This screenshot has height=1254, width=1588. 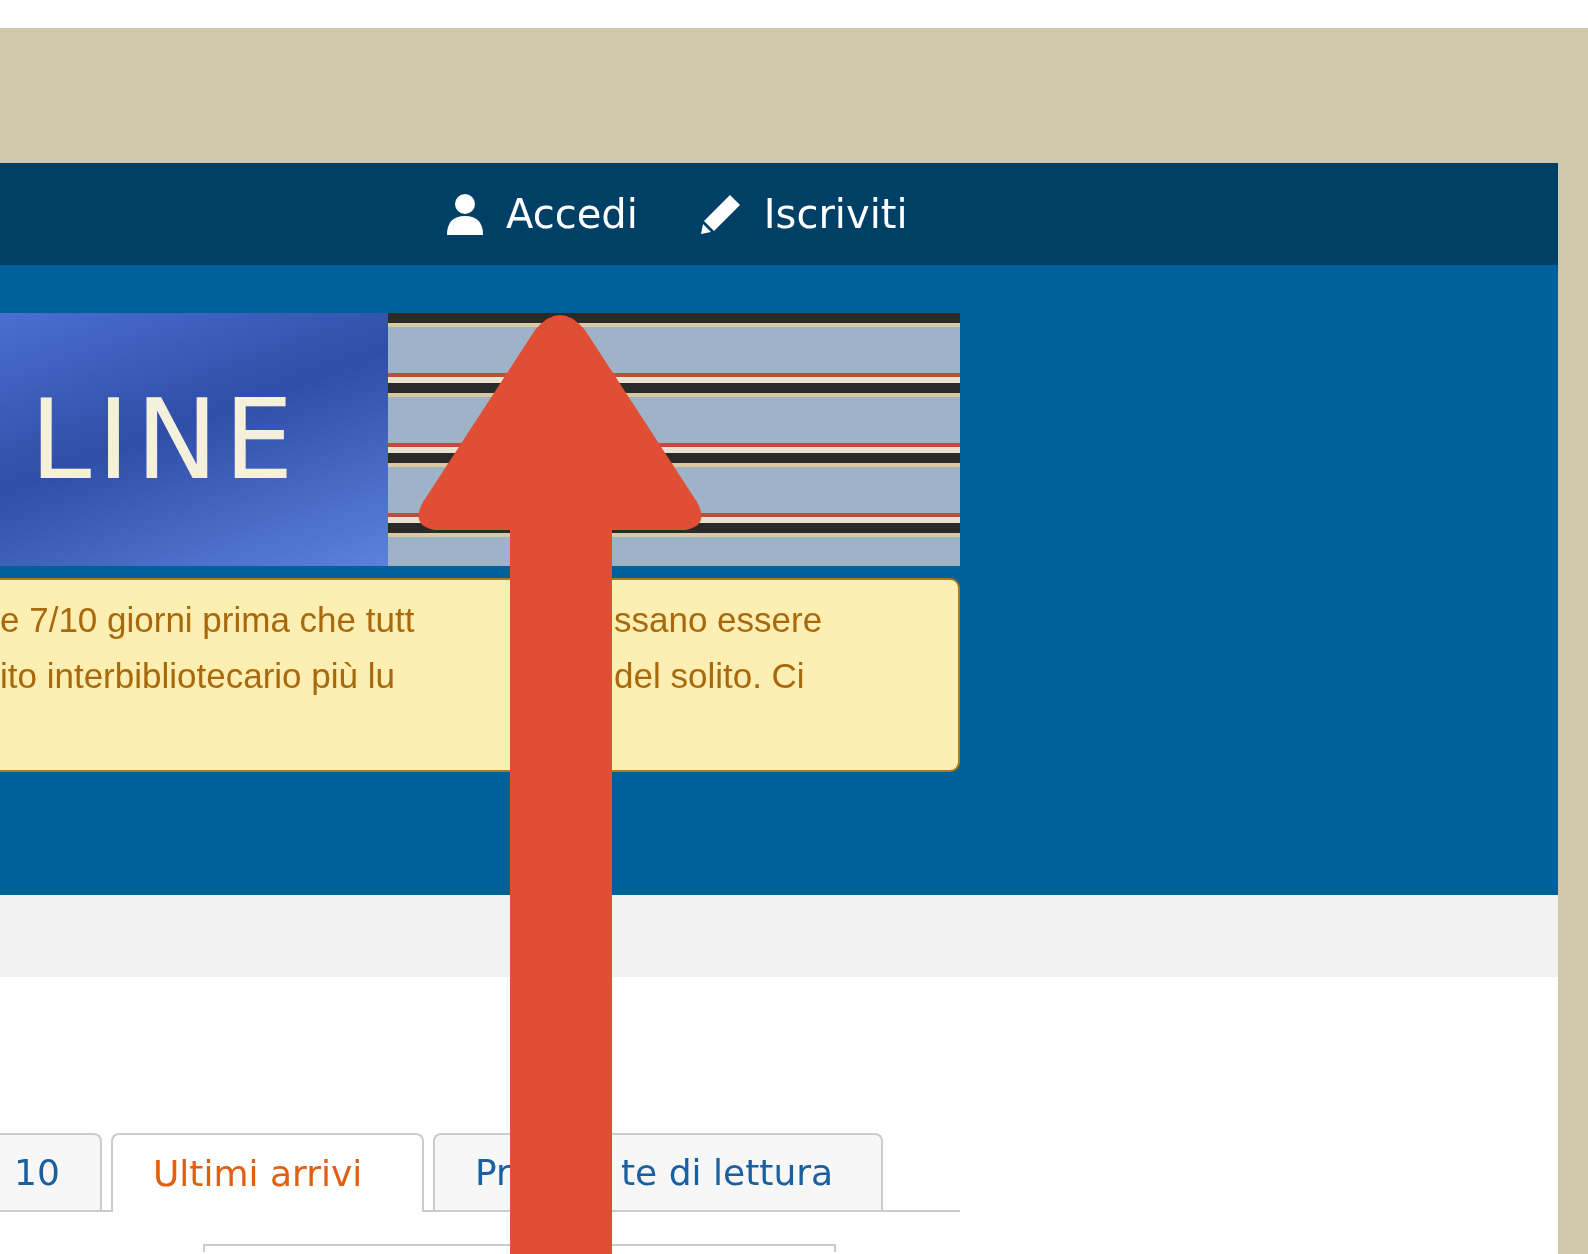 I want to click on notice-text: e 7/10 giorni prima che tutt, so click(x=208, y=619).